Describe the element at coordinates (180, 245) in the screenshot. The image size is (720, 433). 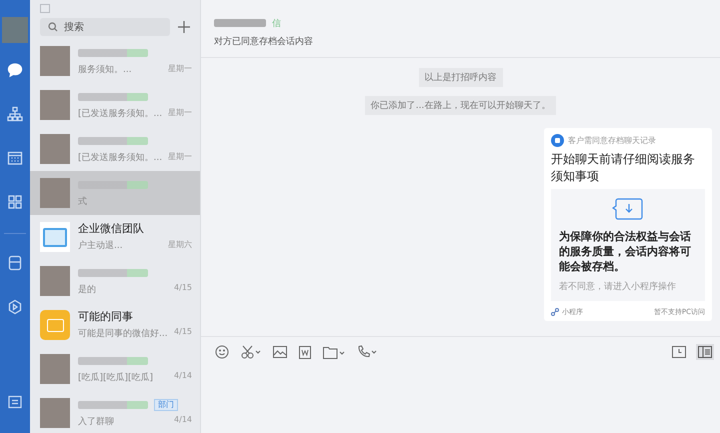
I see `message-time: 星期六` at that location.